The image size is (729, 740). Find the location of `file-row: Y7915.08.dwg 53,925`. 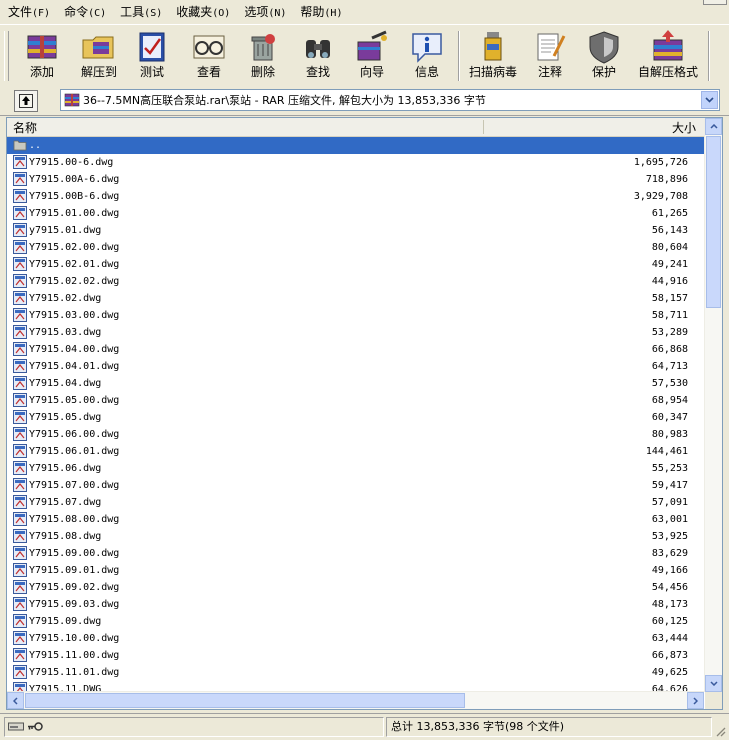

file-row: Y7915.08.dwg 53,925 is located at coordinates (355, 536).